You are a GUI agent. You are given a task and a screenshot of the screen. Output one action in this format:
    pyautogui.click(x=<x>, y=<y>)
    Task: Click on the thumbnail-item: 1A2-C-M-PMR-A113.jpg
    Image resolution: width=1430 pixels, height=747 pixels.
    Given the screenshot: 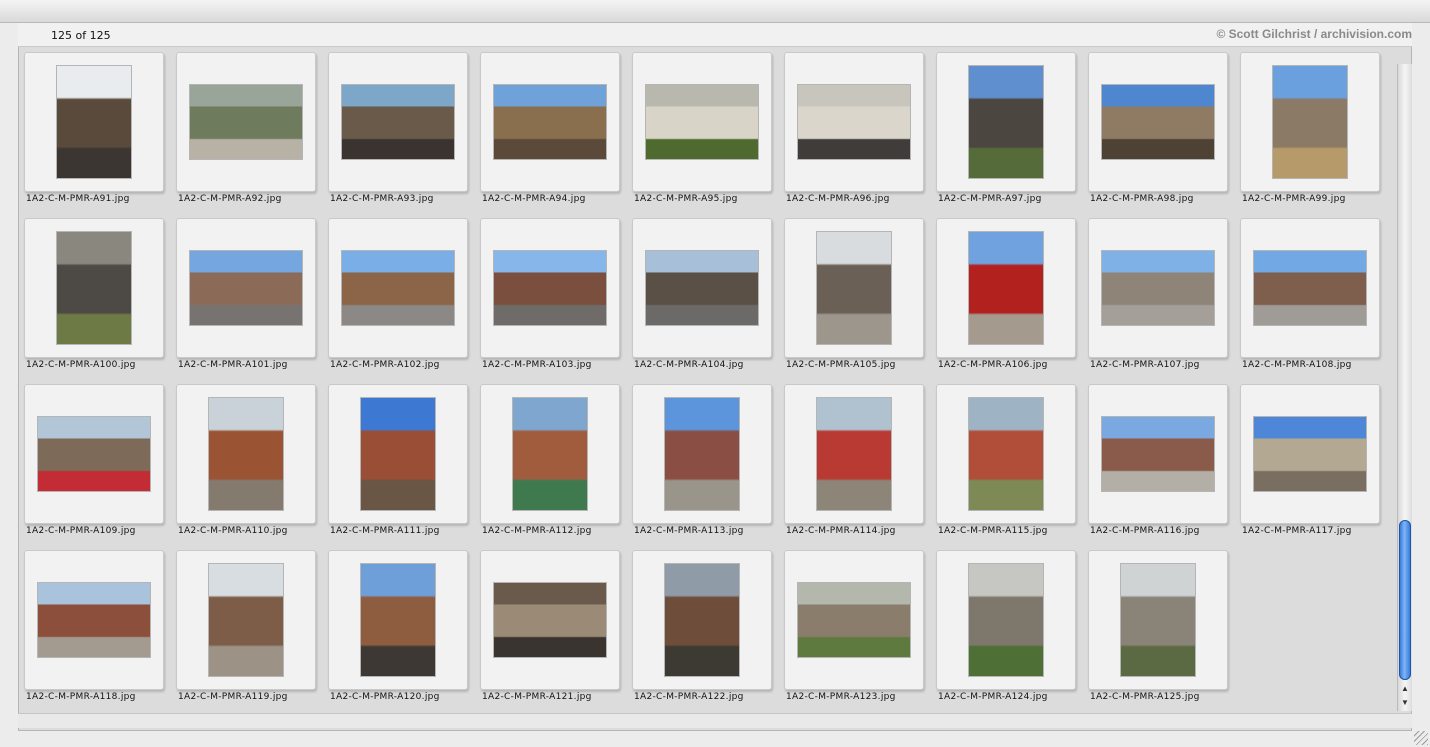 What is the action you would take?
    pyautogui.click(x=703, y=463)
    